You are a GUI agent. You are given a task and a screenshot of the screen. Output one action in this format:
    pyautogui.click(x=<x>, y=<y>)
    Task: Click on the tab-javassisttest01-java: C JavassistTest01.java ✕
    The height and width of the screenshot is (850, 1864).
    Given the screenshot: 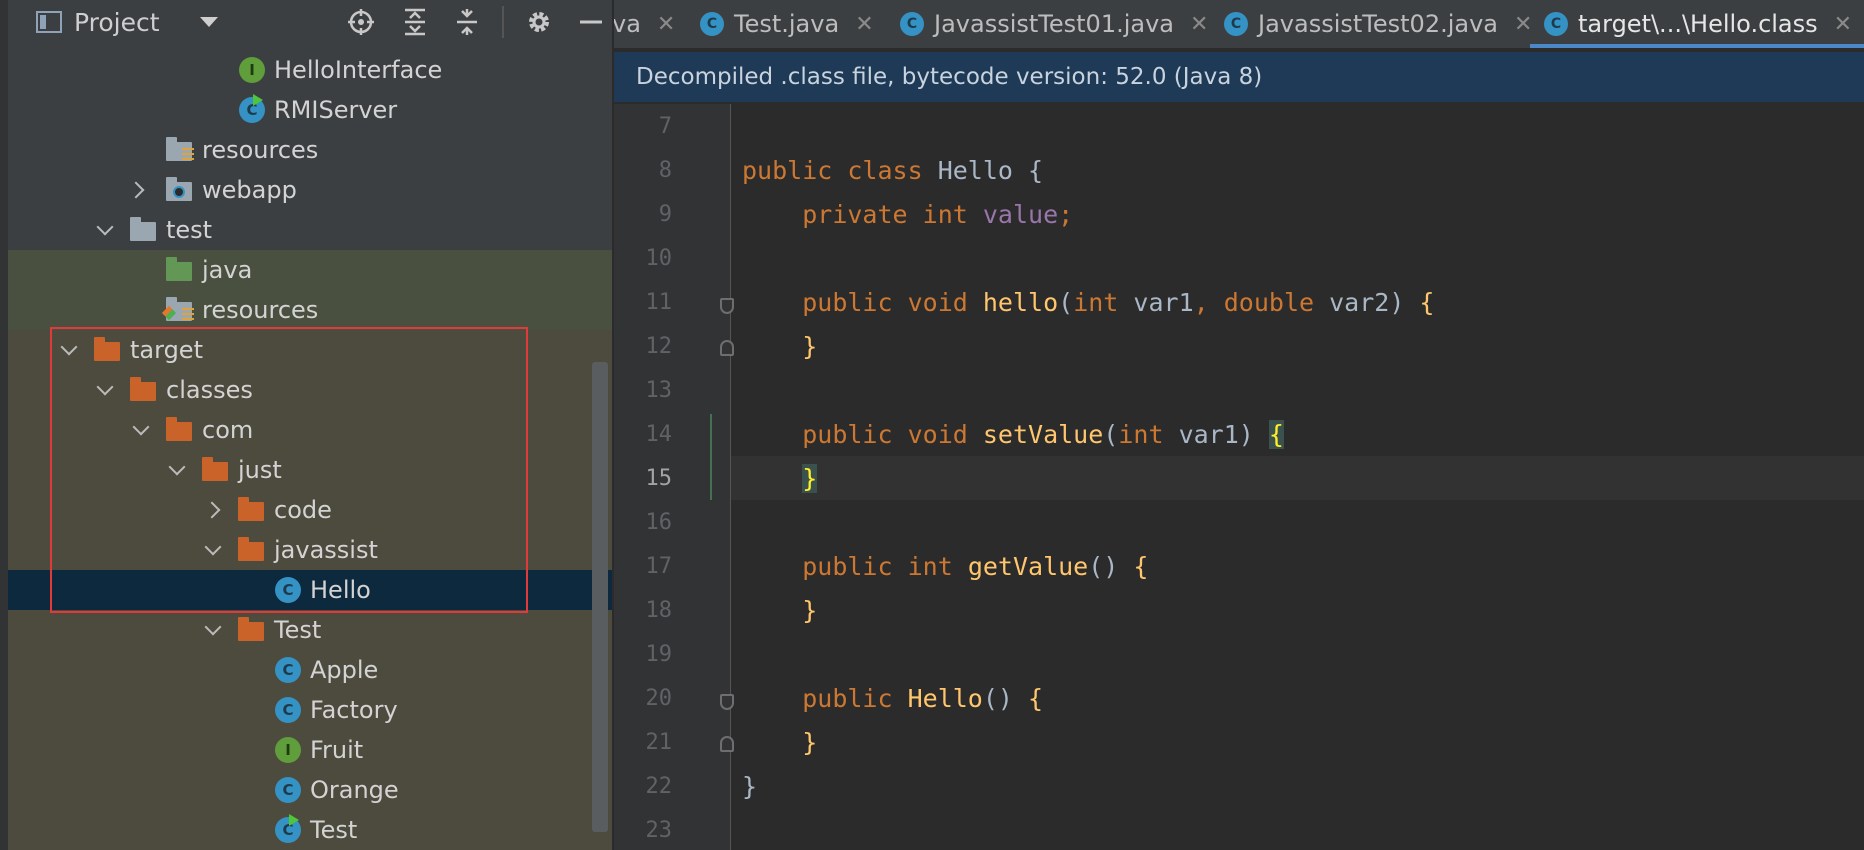 What is the action you would take?
    pyautogui.click(x=1054, y=24)
    